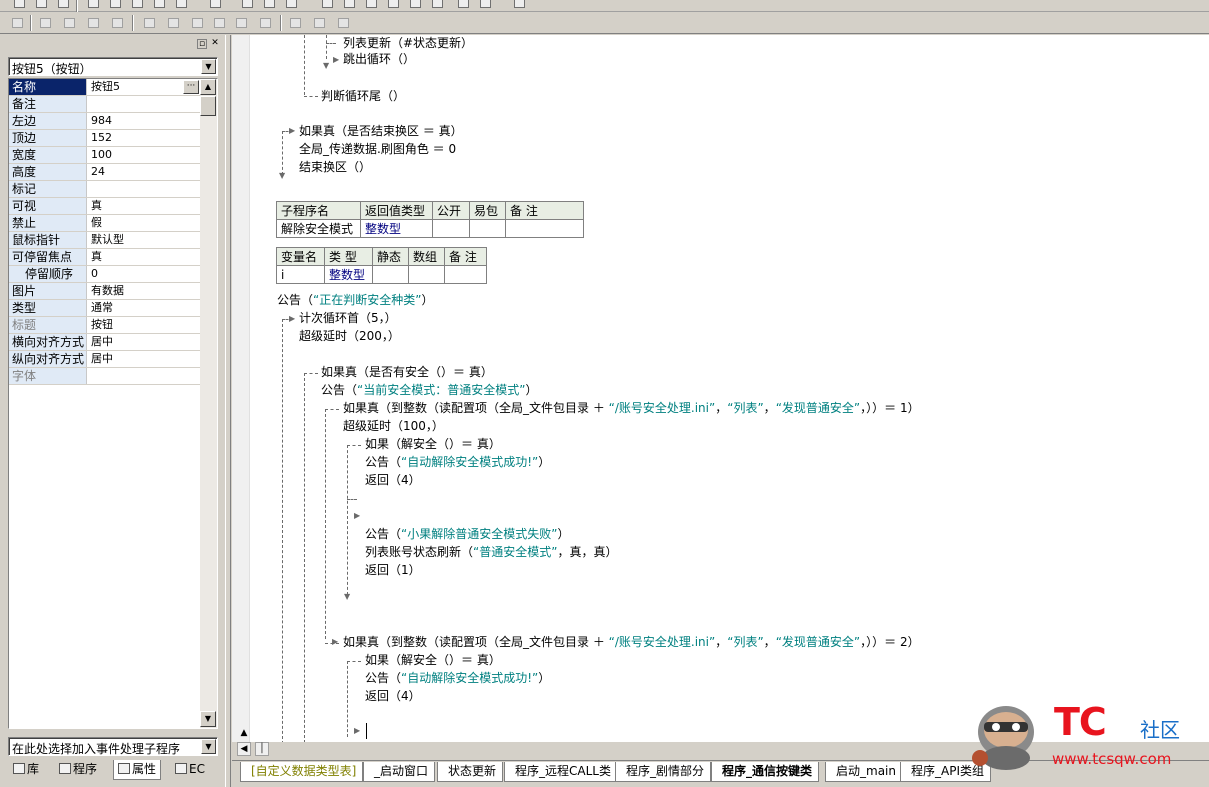 The image size is (1209, 787). What do you see at coordinates (19, 5) in the screenshot?
I see `new-file-icon` at bounding box center [19, 5].